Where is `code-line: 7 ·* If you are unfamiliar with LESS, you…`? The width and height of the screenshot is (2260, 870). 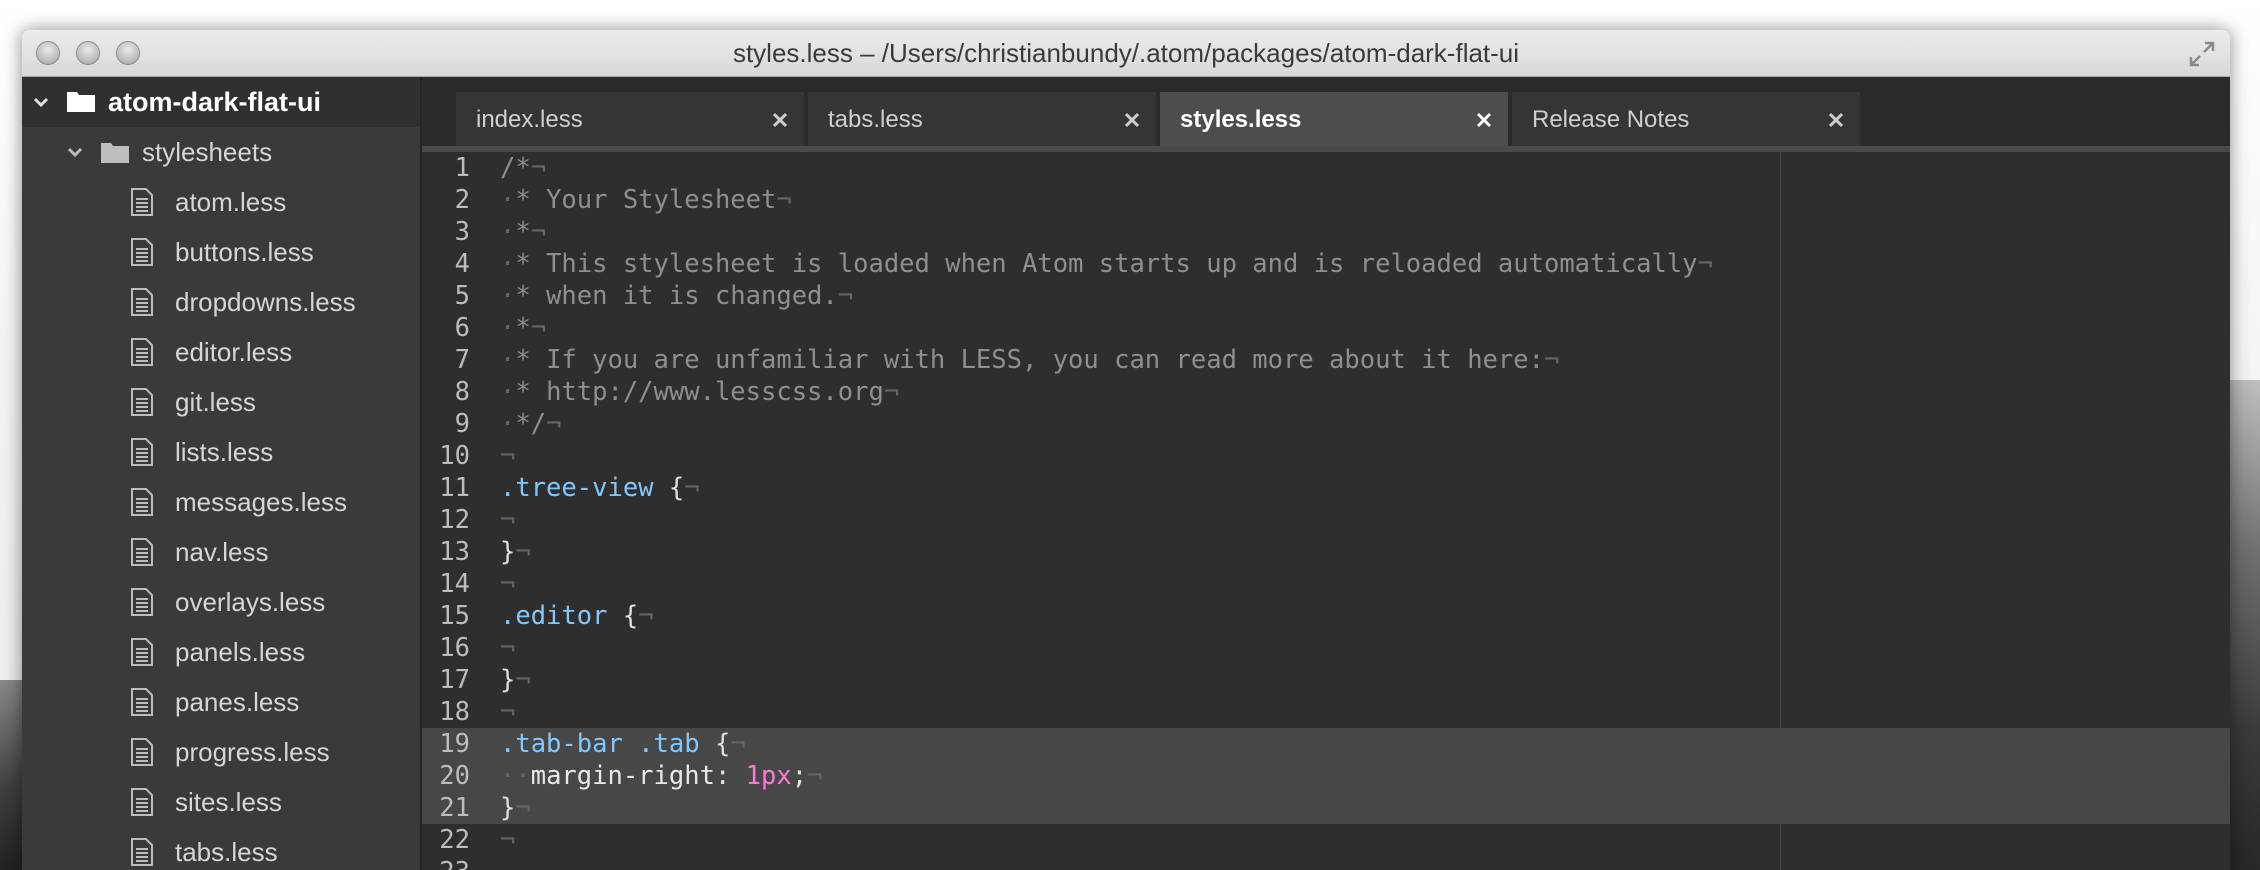 code-line: 7 ·* If you are unfamiliar with LESS, you… is located at coordinates (1326, 360).